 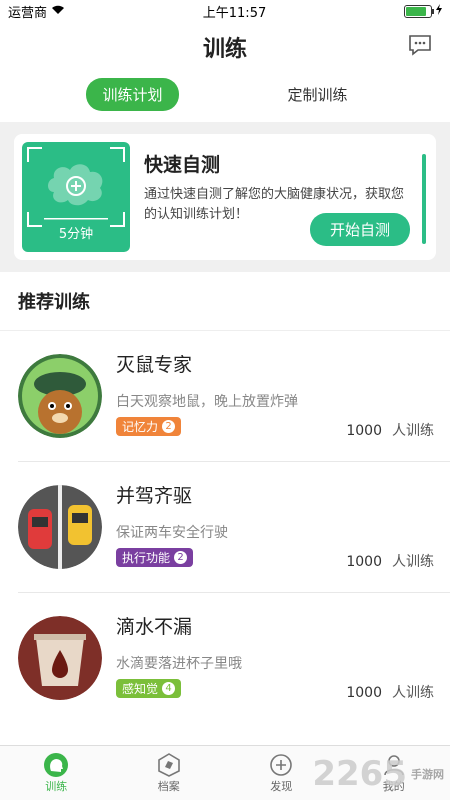 What do you see at coordinates (56, 786) in the screenshot?
I see `nav-training-label: 训练` at bounding box center [56, 786].